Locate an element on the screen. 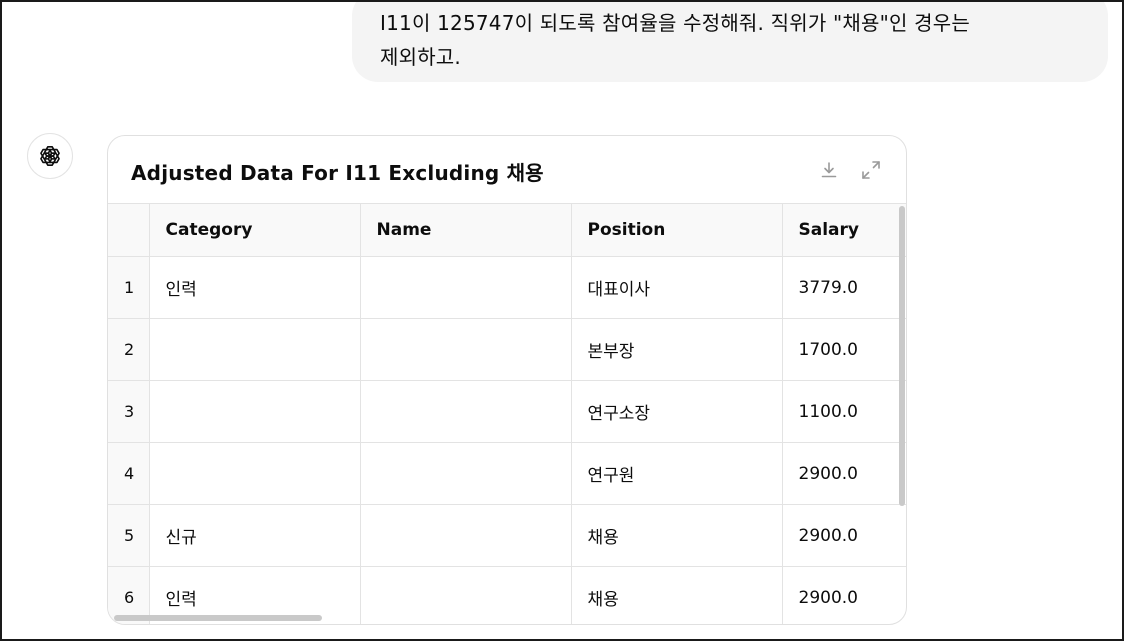  row-index: 5 is located at coordinates (129, 535).